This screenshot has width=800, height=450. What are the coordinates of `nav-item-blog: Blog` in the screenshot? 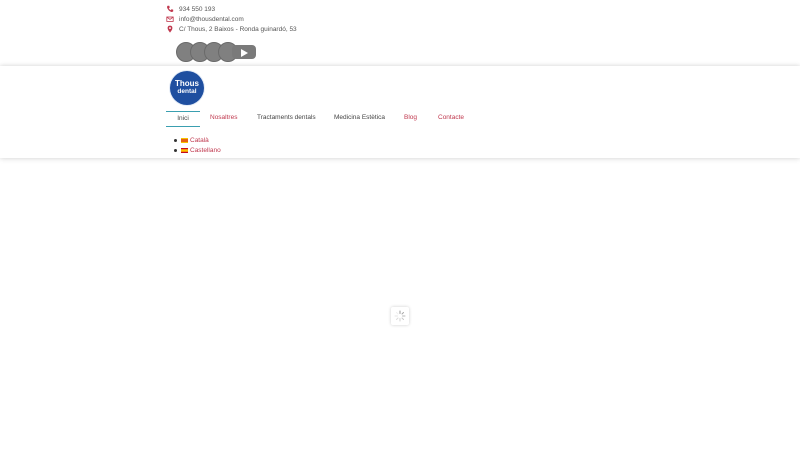 It's located at (410, 119).